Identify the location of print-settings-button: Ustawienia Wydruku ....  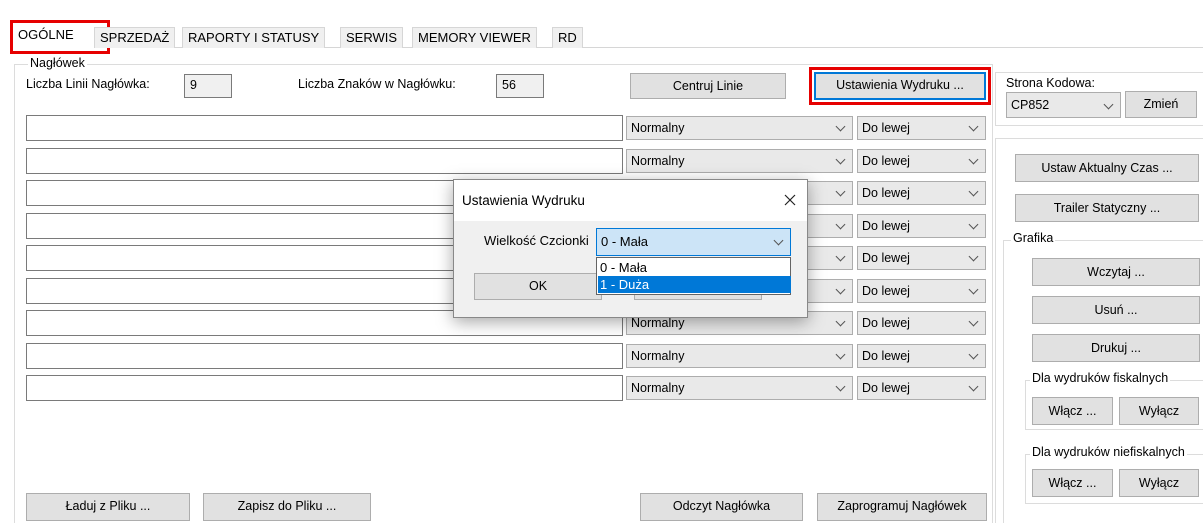
(900, 86).